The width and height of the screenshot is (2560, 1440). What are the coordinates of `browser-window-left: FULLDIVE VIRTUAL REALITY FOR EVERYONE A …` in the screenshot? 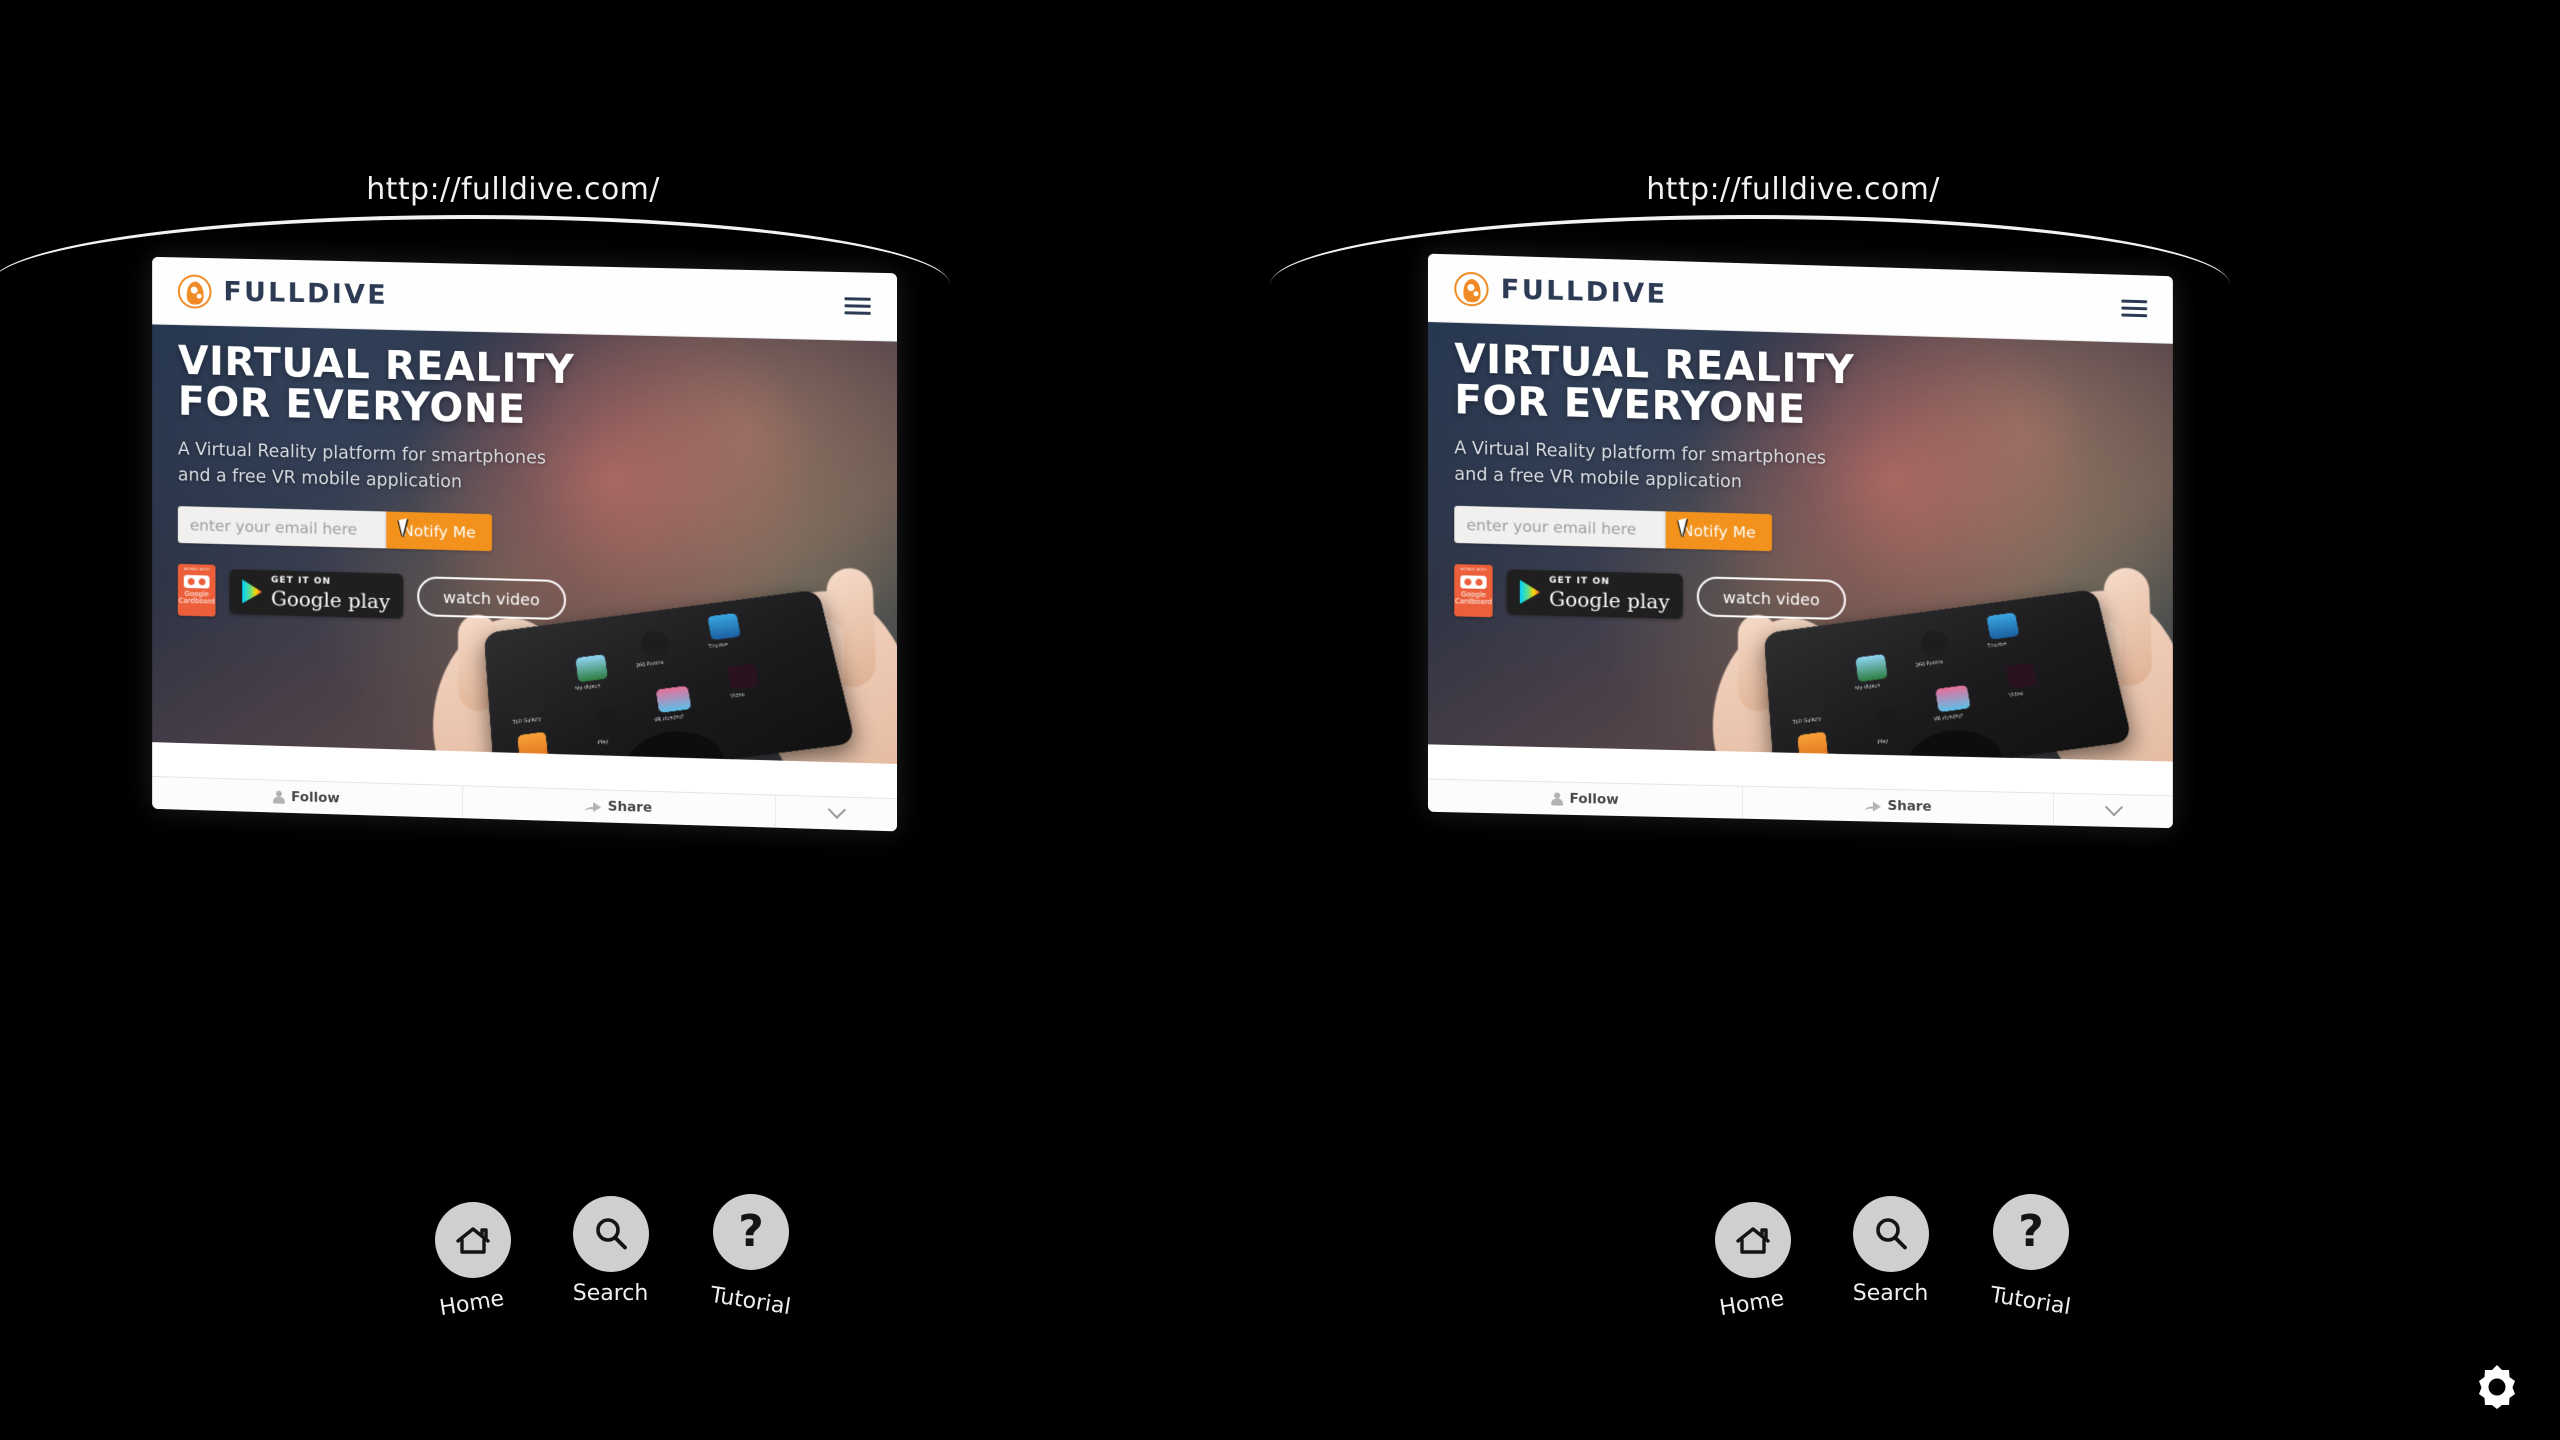 It's located at (525, 544).